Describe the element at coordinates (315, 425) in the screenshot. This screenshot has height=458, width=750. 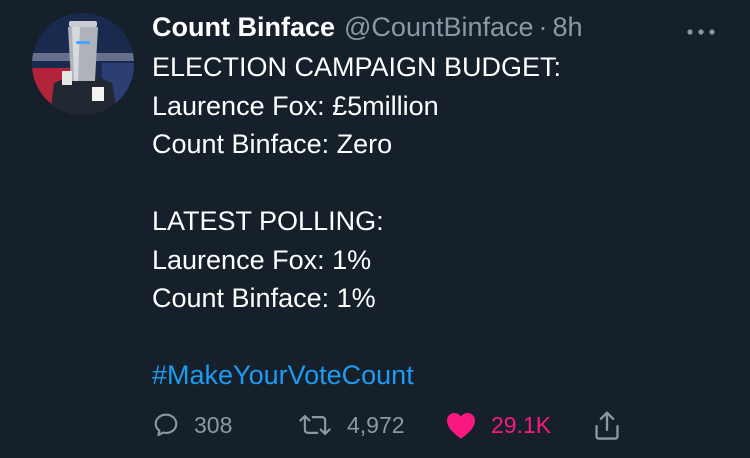
I see `retweet-icon` at that location.